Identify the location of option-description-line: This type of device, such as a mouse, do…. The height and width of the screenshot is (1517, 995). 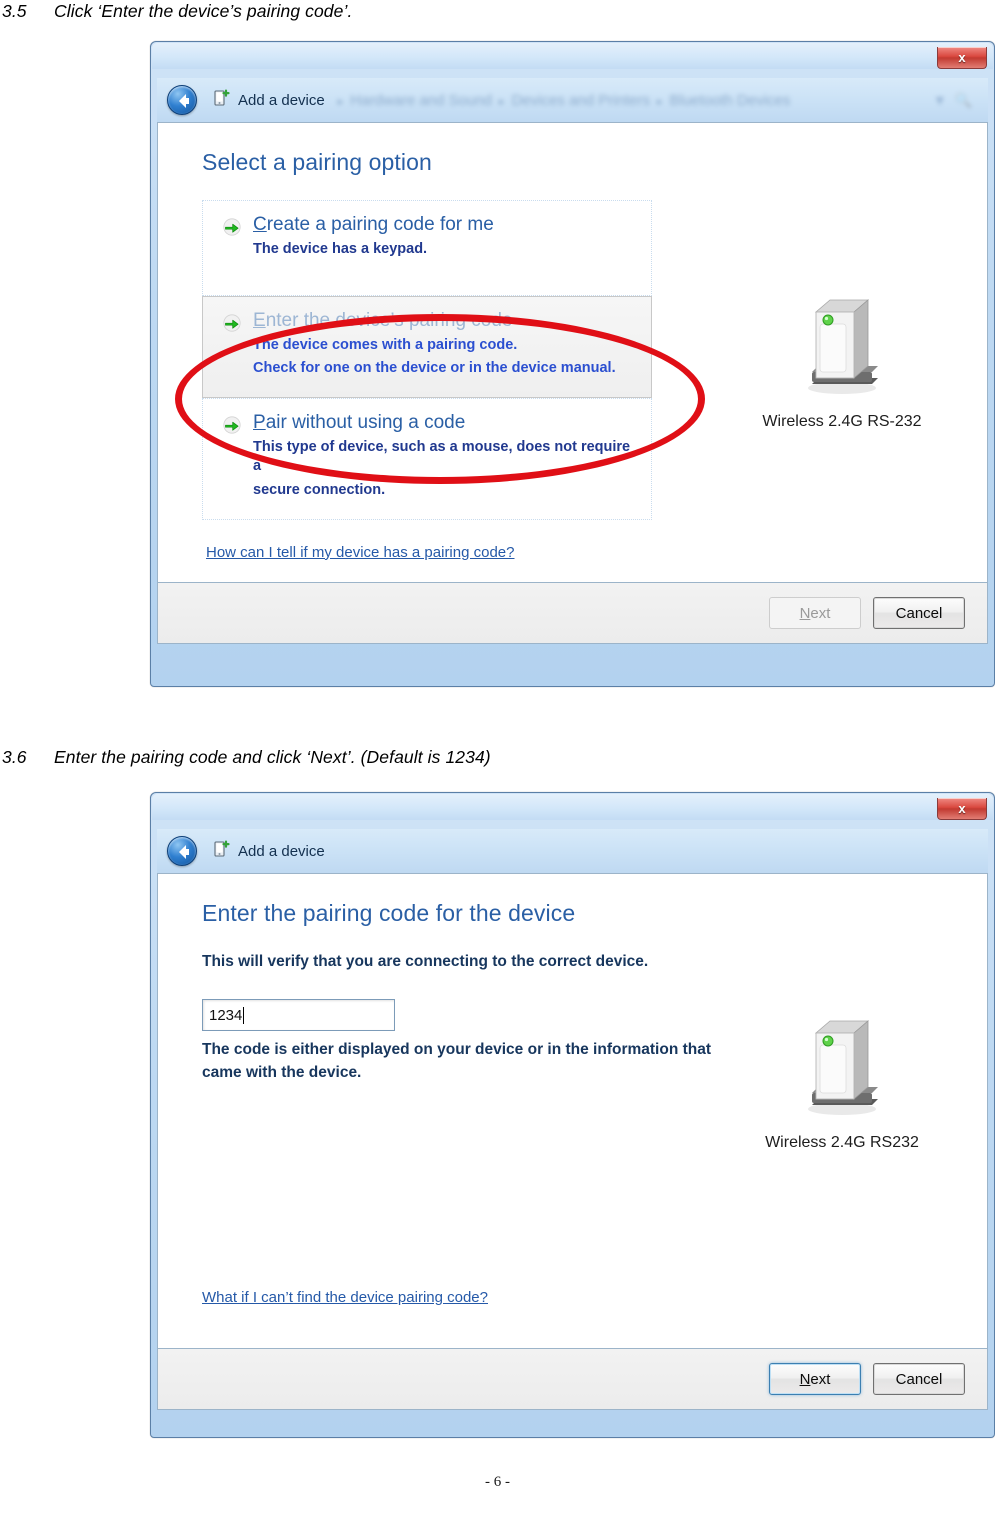
(442, 456).